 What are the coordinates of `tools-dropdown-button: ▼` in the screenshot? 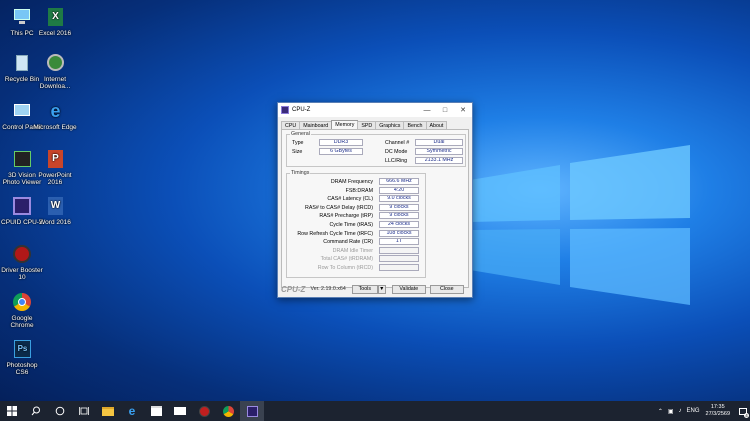 It's located at (381, 289).